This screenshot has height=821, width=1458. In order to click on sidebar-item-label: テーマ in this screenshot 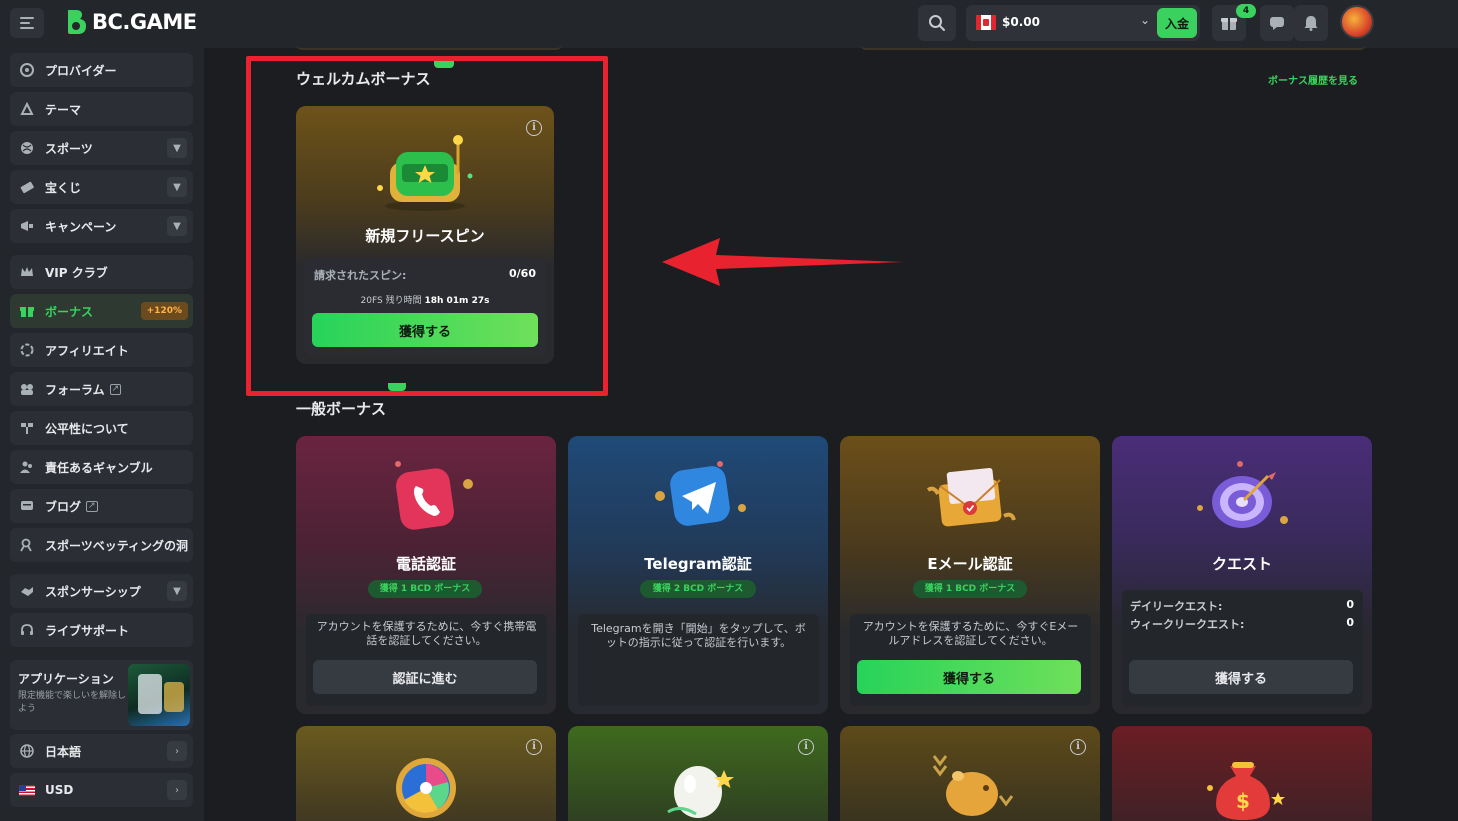, I will do `click(63, 109)`.